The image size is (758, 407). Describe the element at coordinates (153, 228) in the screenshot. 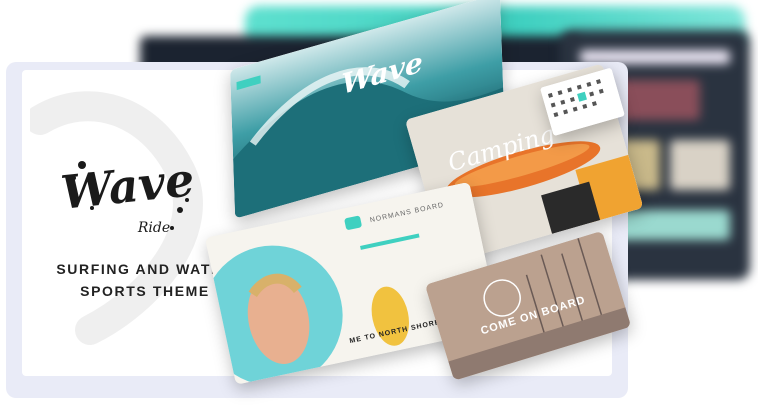

I see `logo-sub-text: Ride` at that location.